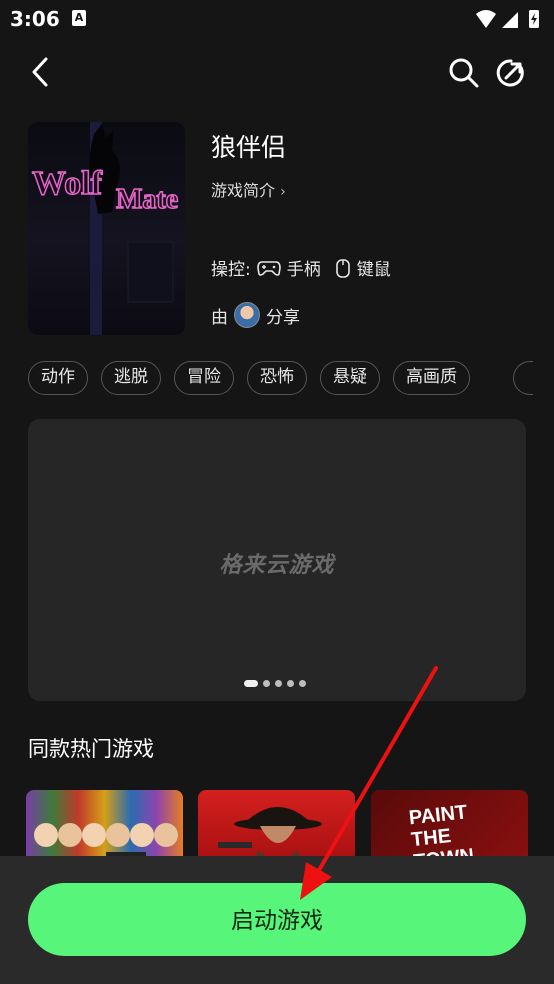 The height and width of the screenshot is (984, 554). I want to click on shared-by-prefix: 由, so click(219, 317).